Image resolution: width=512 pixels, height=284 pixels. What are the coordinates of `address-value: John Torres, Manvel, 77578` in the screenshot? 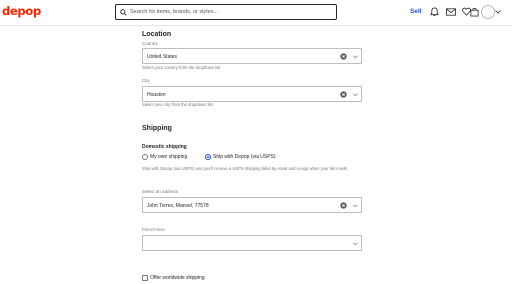 It's located at (178, 206).